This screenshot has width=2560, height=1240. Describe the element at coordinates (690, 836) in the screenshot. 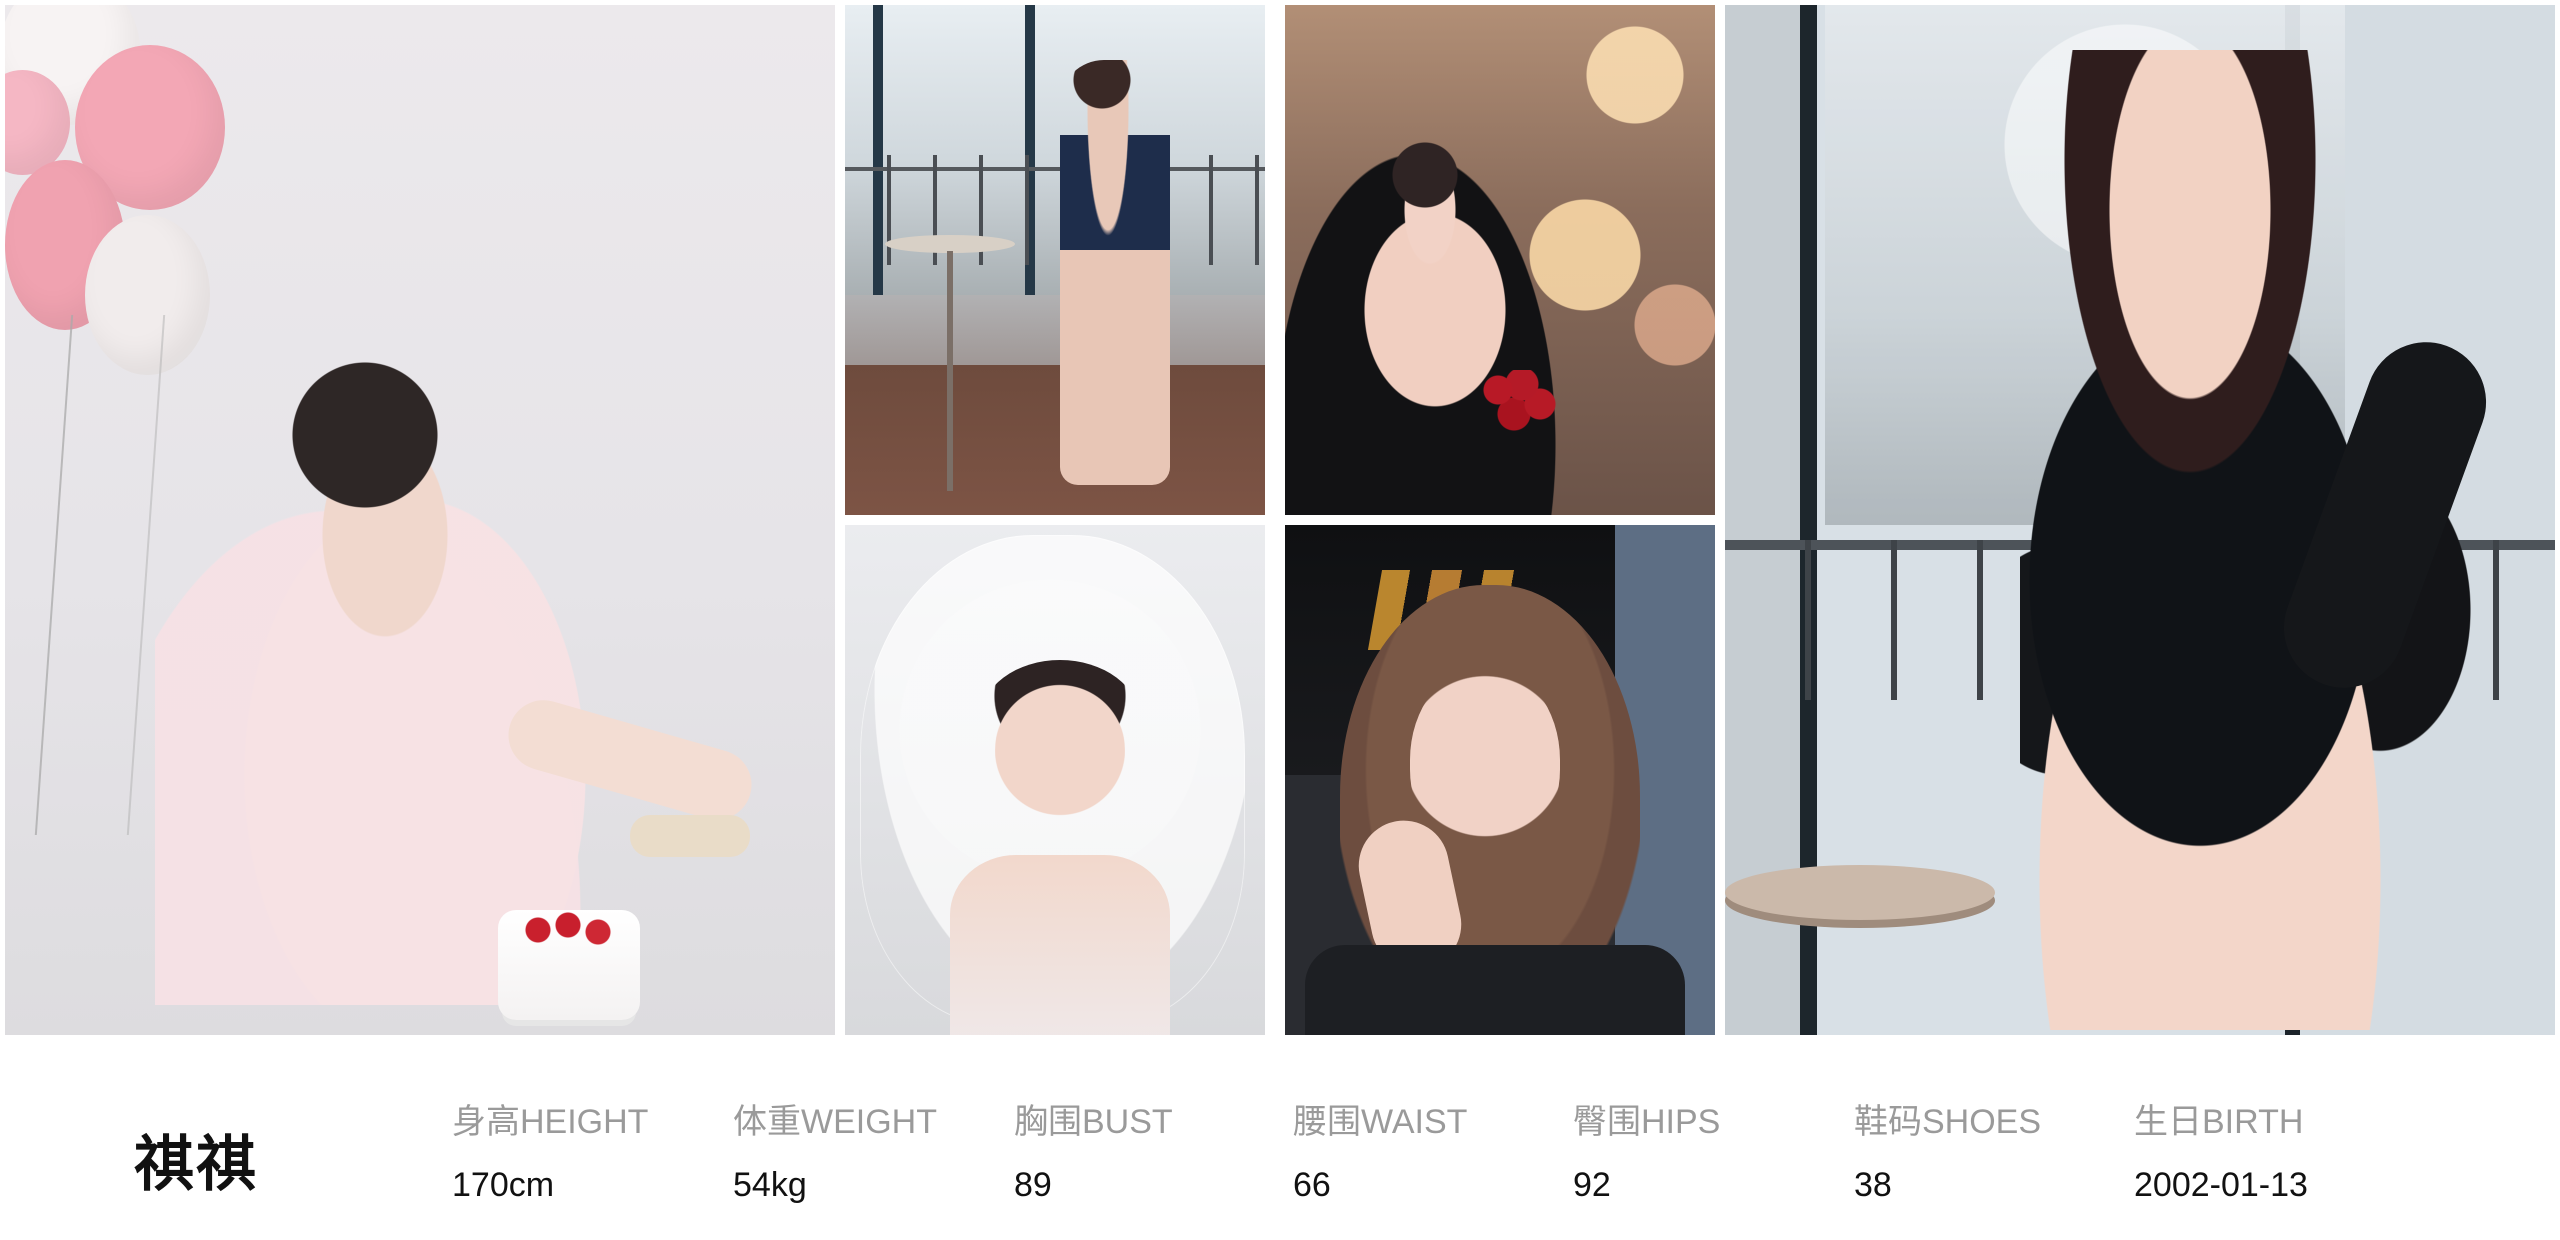

I see `shoe-shape` at that location.